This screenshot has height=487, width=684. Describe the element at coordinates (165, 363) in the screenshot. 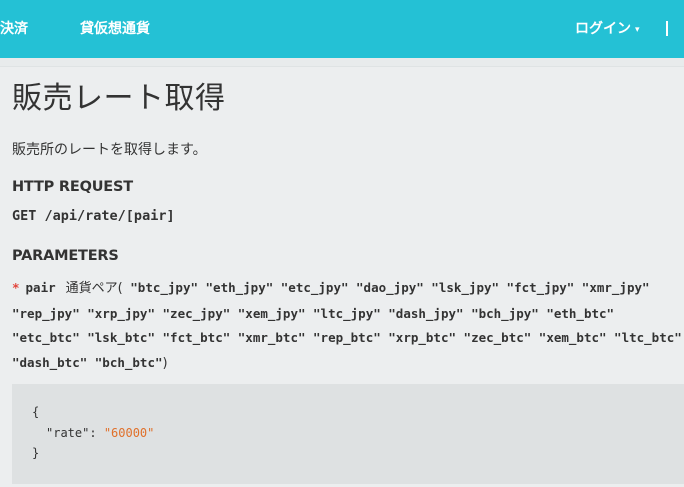

I see `close-paren: )` at that location.